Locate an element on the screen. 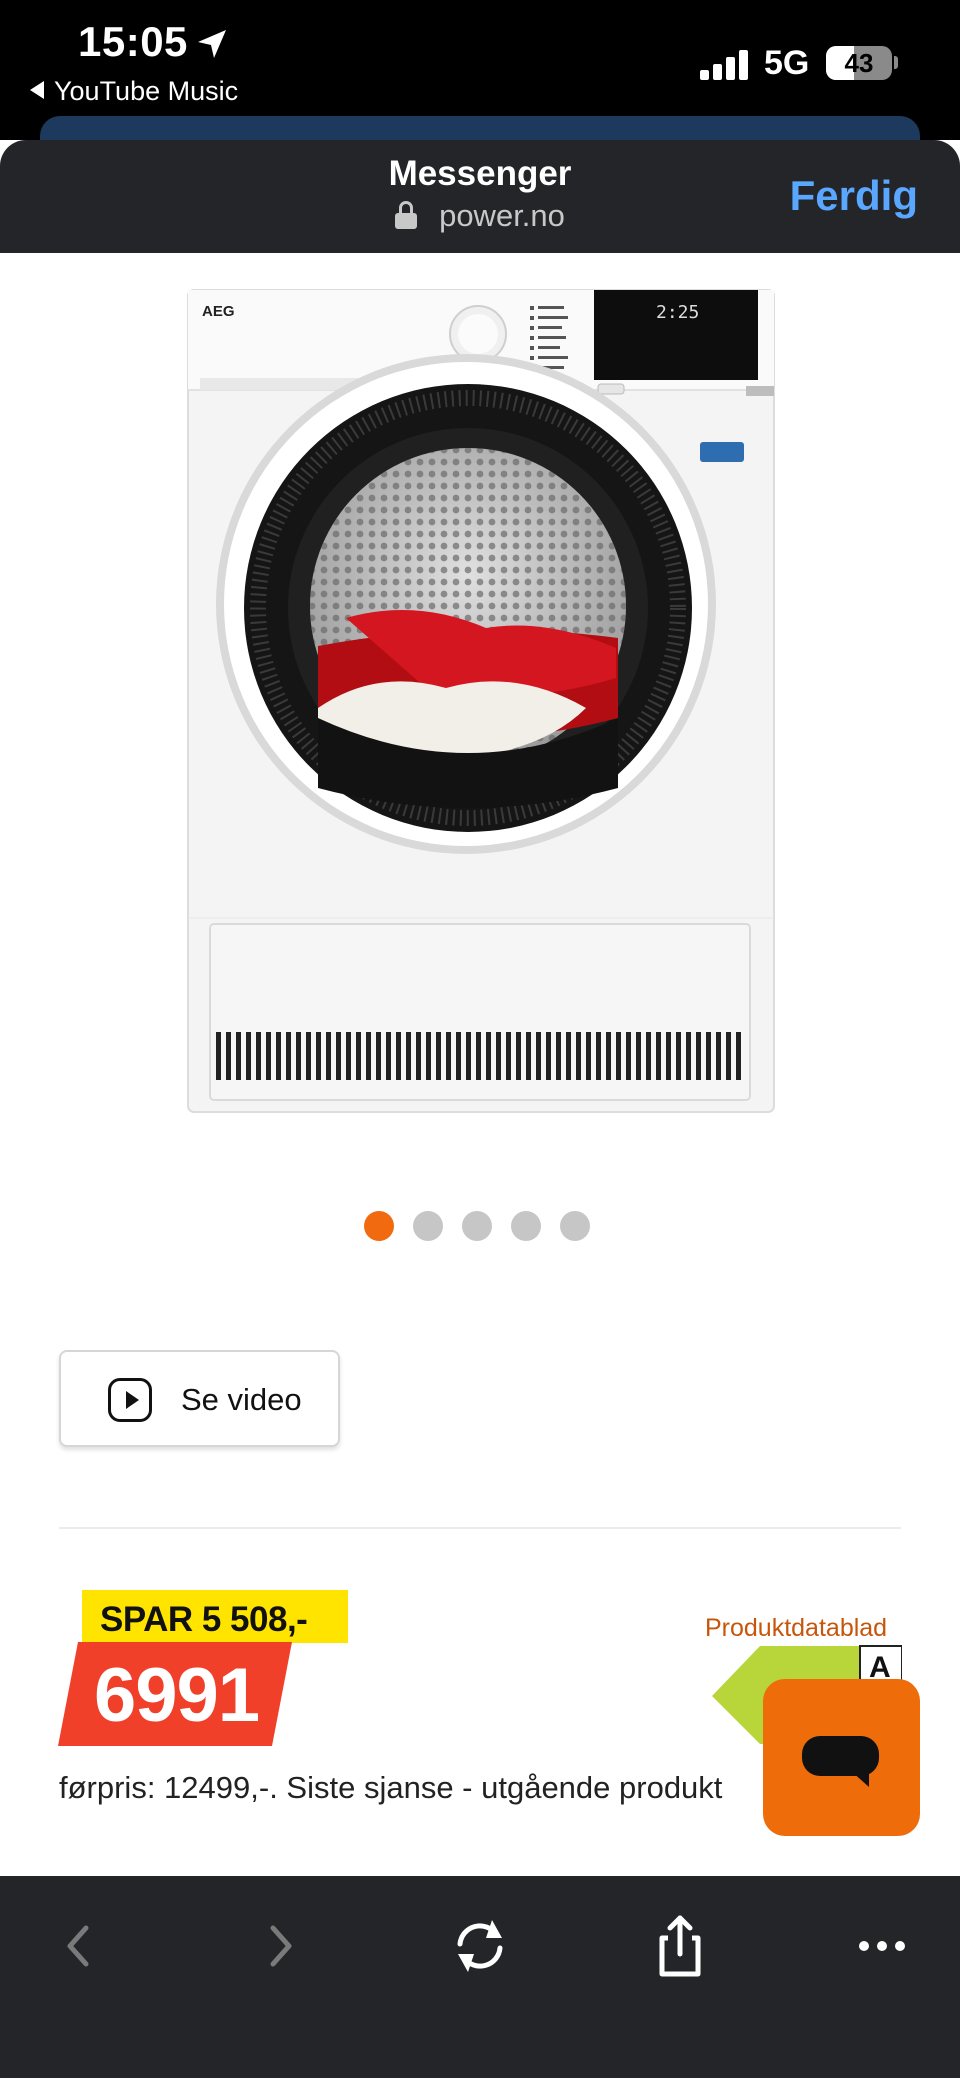  battery-tip is located at coordinates (896, 62).